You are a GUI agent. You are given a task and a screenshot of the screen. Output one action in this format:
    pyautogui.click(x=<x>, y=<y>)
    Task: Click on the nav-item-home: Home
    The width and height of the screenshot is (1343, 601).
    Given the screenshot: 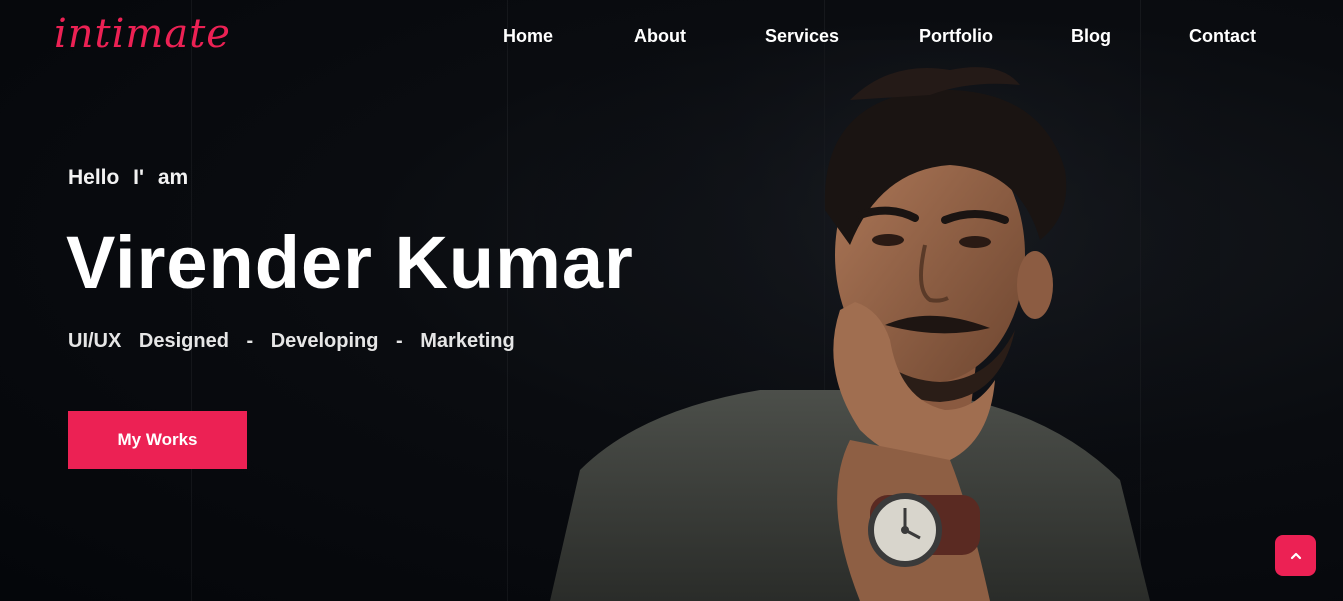 What is the action you would take?
    pyautogui.click(x=528, y=36)
    